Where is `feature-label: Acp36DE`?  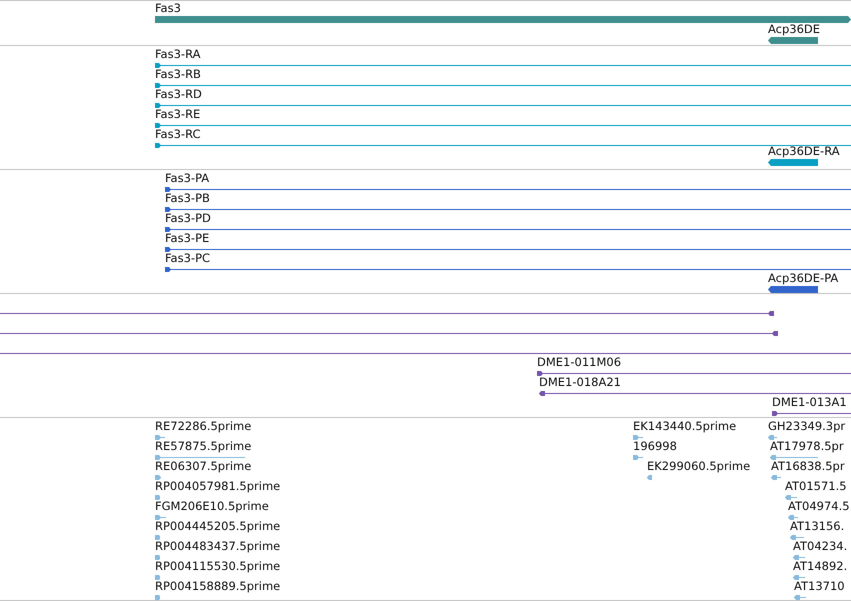
feature-label: Acp36DE is located at coordinates (794, 29).